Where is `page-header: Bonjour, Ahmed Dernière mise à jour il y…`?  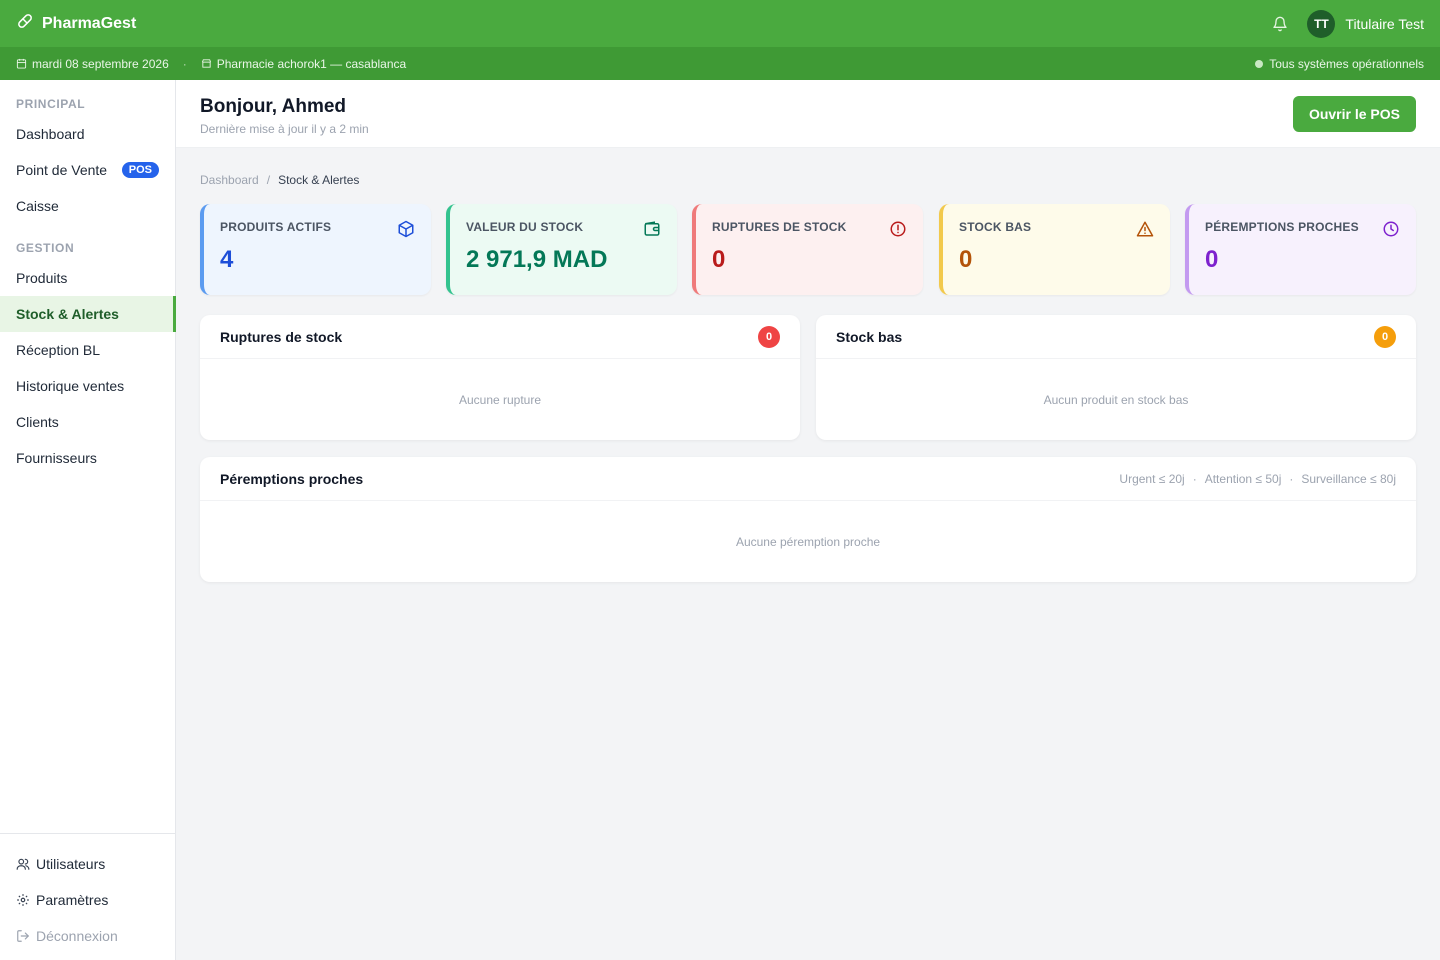
page-header: Bonjour, Ahmed Dernière mise à jour il y… is located at coordinates (808, 114).